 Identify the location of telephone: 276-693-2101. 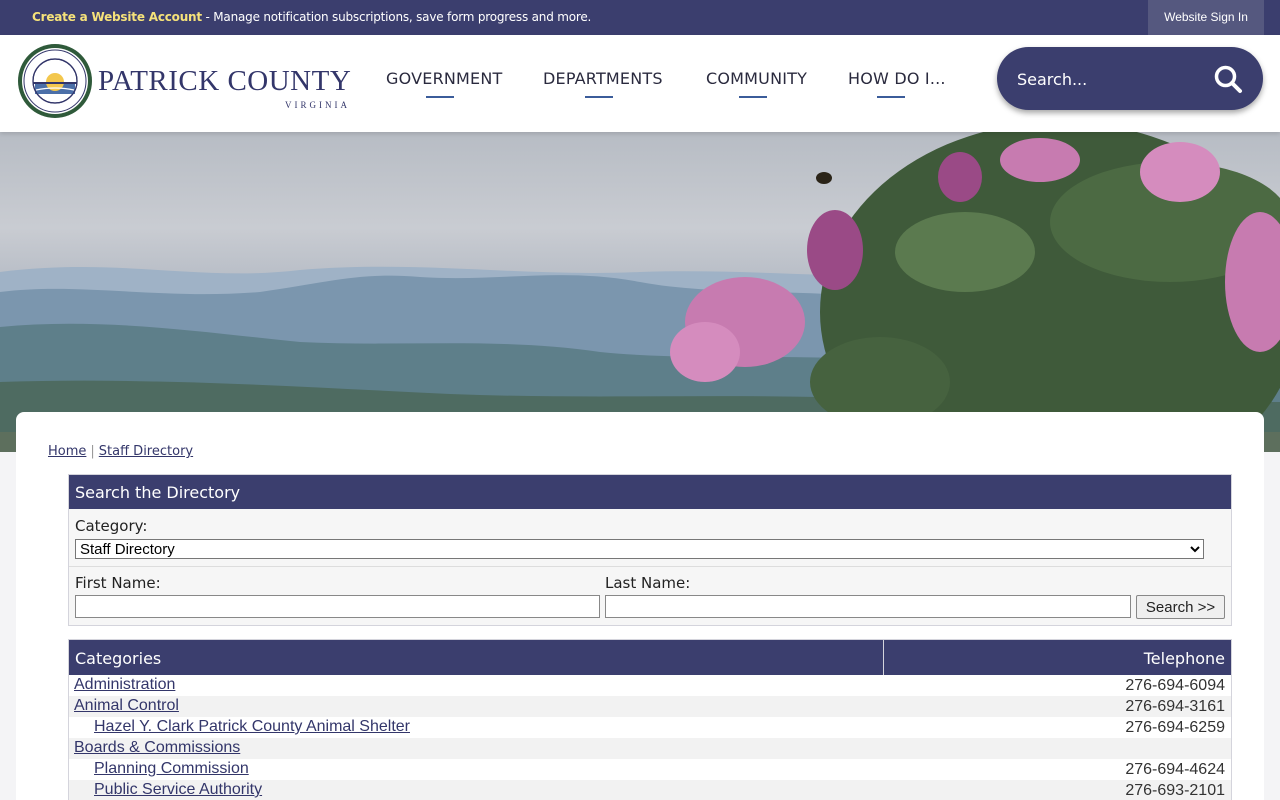
(1175, 790).